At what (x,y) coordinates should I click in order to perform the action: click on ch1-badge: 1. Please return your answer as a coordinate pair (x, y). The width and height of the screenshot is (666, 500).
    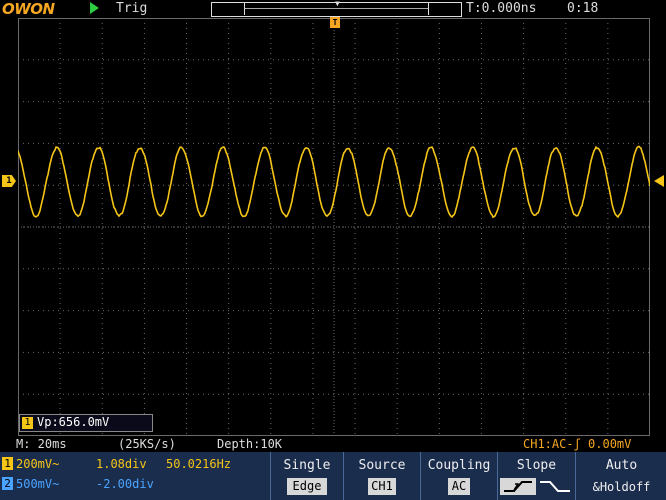
    Looking at the image, I should click on (7, 463).